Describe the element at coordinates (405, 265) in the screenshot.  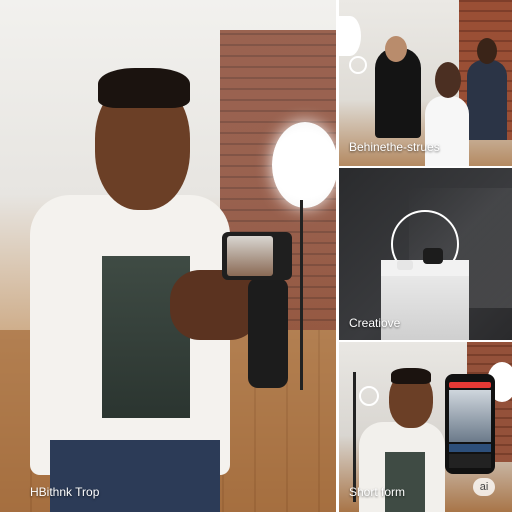
I see `product-box` at that location.